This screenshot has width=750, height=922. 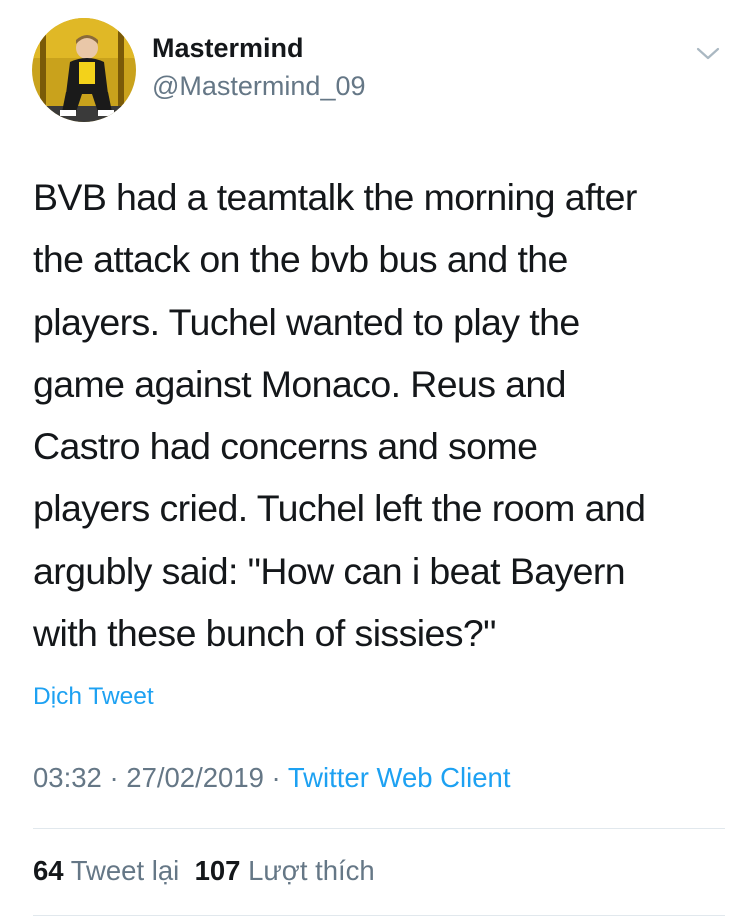 I want to click on tweet-time: 03:32, so click(x=67, y=777).